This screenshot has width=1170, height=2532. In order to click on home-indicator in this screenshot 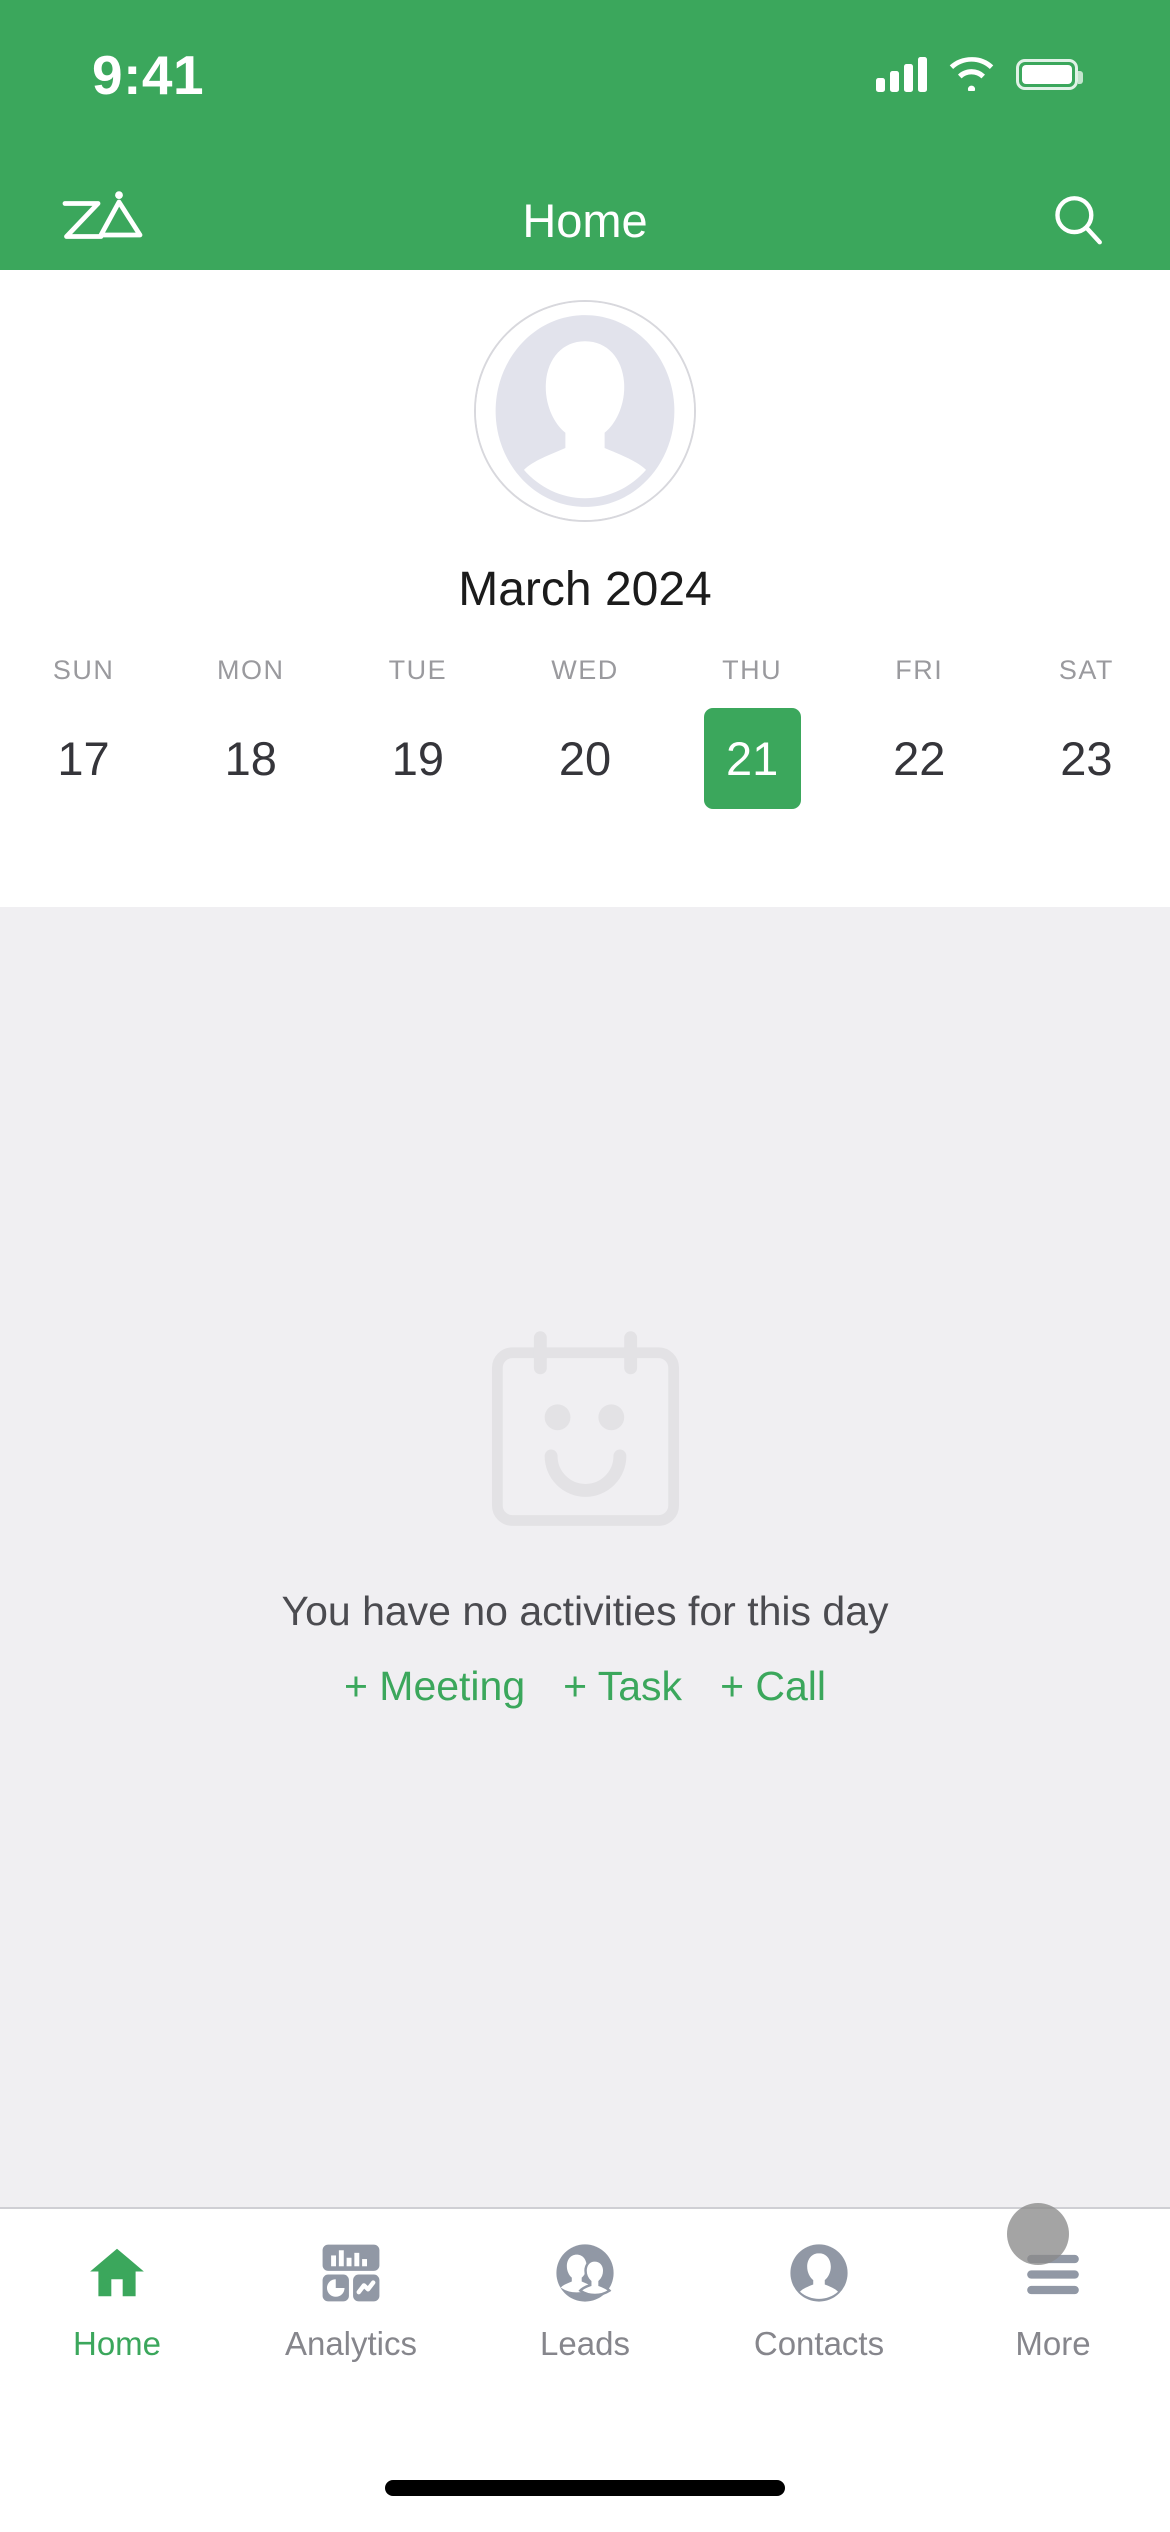, I will do `click(585, 2488)`.